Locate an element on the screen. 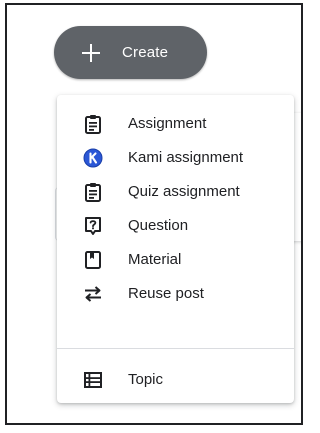  menu-item-label: Question is located at coordinates (158, 225).